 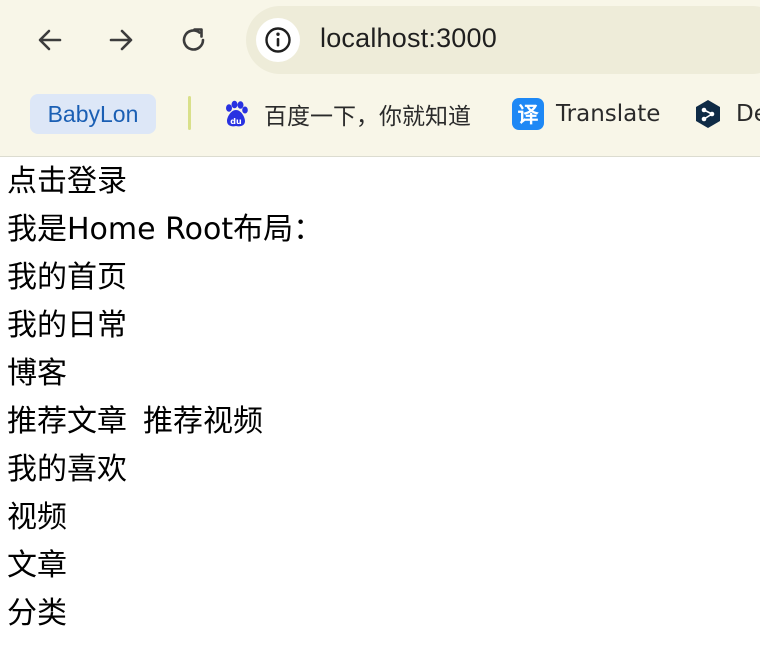 What do you see at coordinates (37, 373) in the screenshot?
I see `blog-link: 博客` at bounding box center [37, 373].